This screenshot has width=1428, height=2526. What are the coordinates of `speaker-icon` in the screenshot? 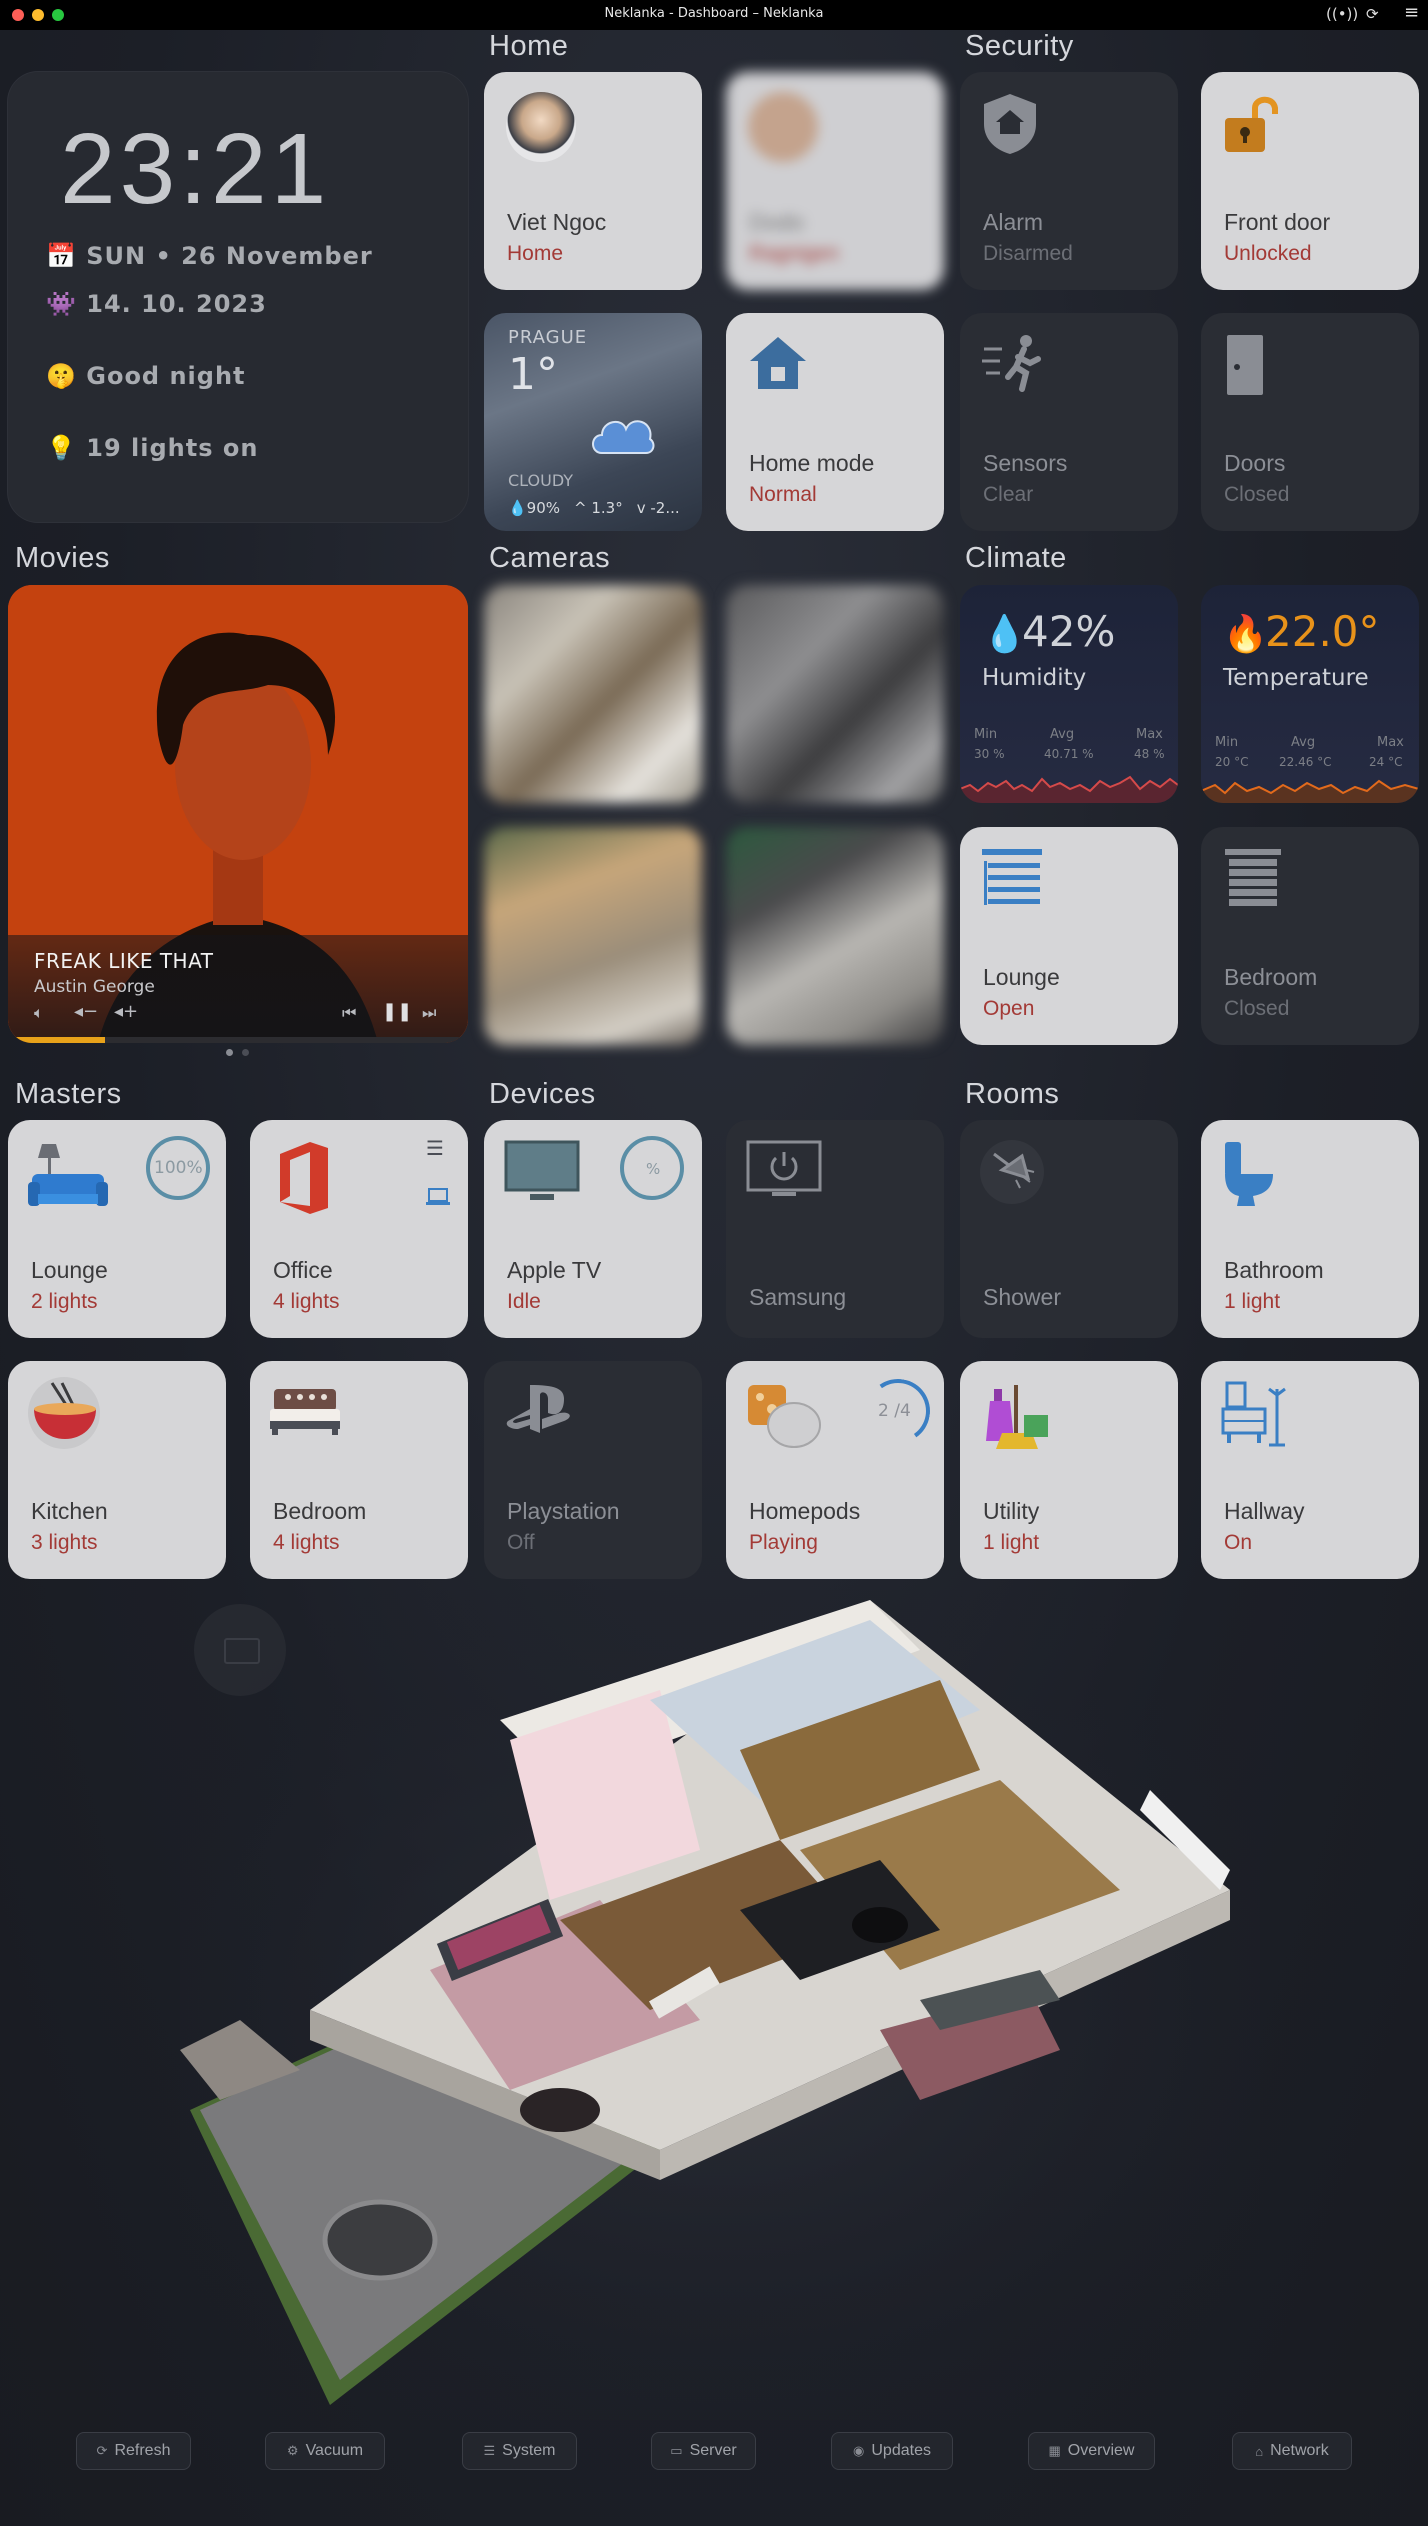 It's located at (784, 1416).